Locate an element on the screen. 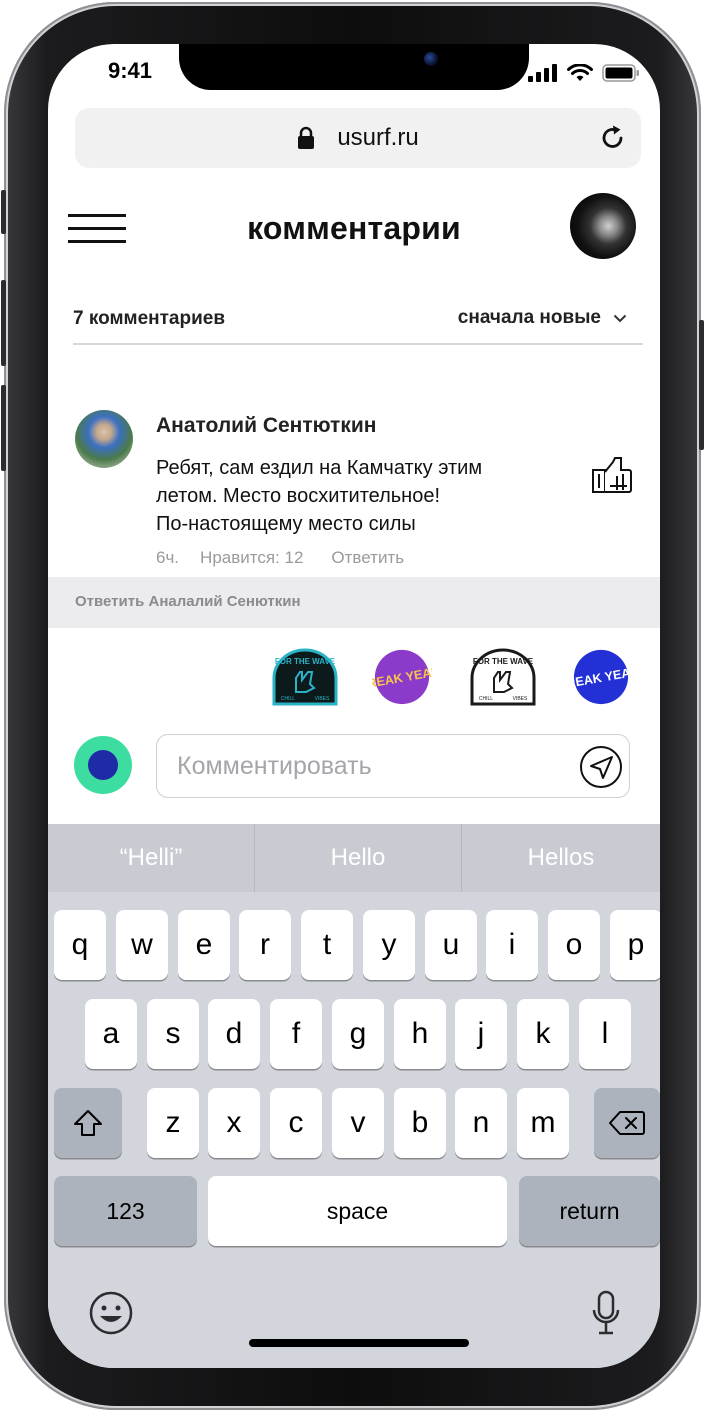 Image resolution: width=705 pixels, height=1412 pixels. address-bar-center: usurf.ru is located at coordinates (358, 138).